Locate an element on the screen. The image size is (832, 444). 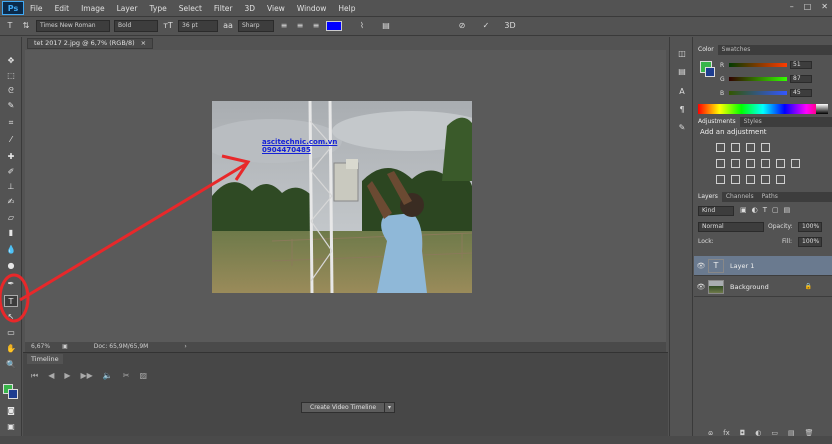
type-tool-icon: T is located at coordinates (11, 301).